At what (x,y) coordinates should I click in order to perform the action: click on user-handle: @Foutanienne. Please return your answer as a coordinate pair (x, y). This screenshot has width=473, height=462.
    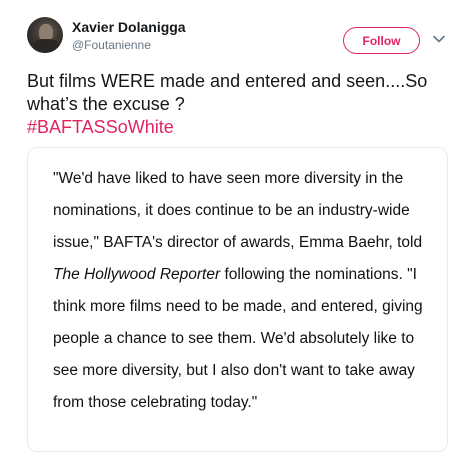
    Looking at the image, I should click on (129, 45).